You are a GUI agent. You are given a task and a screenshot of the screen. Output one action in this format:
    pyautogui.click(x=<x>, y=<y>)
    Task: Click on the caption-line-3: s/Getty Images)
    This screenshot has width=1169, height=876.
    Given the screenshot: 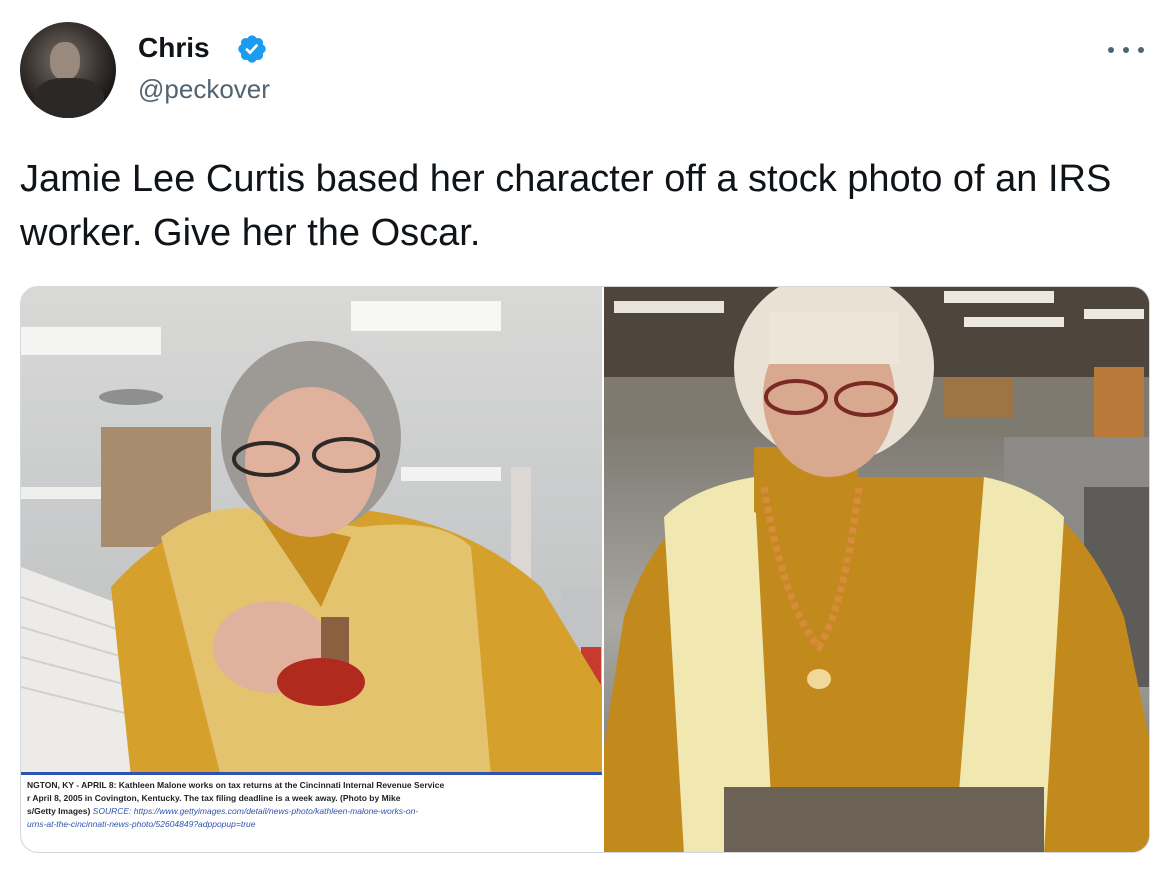 What is the action you would take?
    pyautogui.click(x=60, y=811)
    